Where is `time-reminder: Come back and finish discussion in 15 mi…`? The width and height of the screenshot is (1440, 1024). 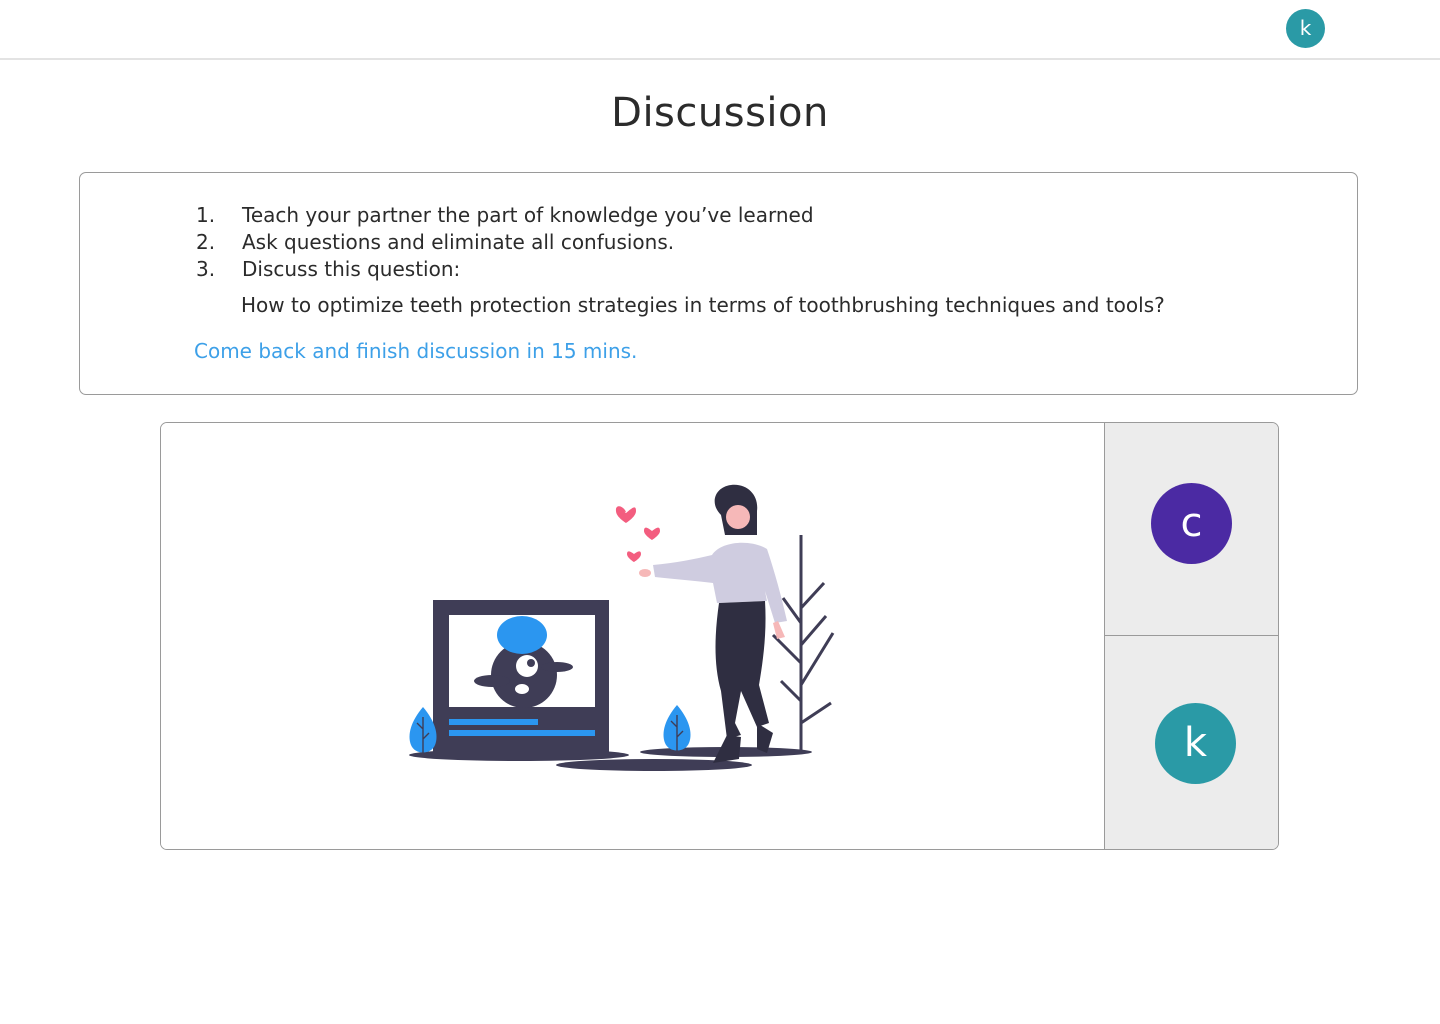
time-reminder: Come back and finish discussion in 15 mi… is located at coordinates (416, 351).